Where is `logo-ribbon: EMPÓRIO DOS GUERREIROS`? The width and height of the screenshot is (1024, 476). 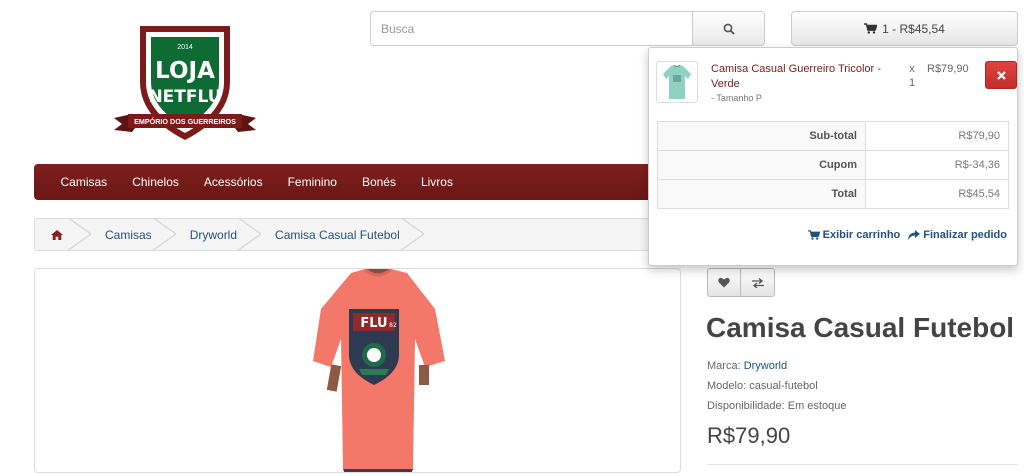 logo-ribbon: EMPÓRIO DOS GUERREIROS is located at coordinates (185, 121).